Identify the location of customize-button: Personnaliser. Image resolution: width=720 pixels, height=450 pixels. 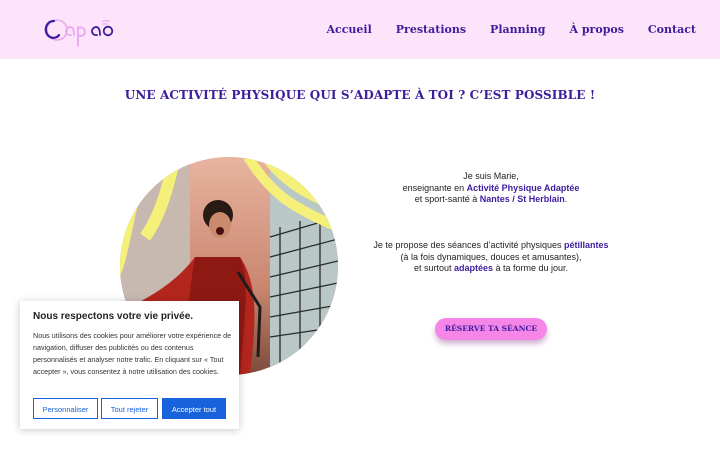
(65, 408).